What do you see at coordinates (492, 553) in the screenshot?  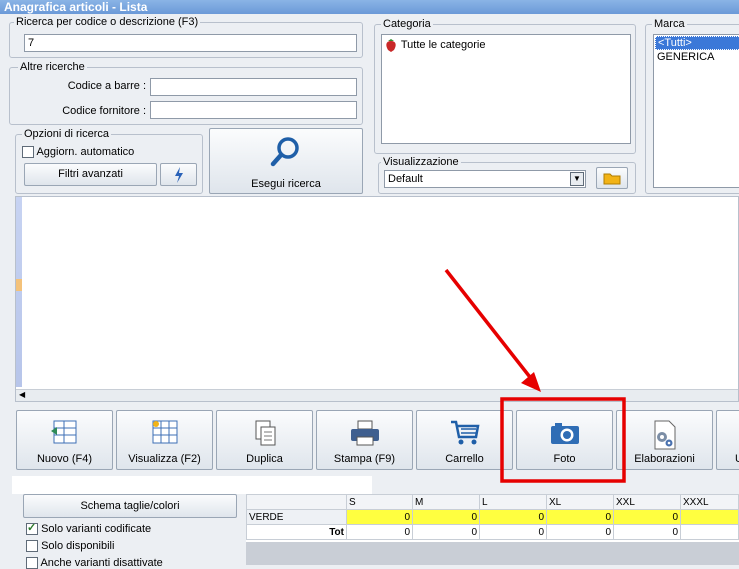 I see `grid-empty-area` at bounding box center [492, 553].